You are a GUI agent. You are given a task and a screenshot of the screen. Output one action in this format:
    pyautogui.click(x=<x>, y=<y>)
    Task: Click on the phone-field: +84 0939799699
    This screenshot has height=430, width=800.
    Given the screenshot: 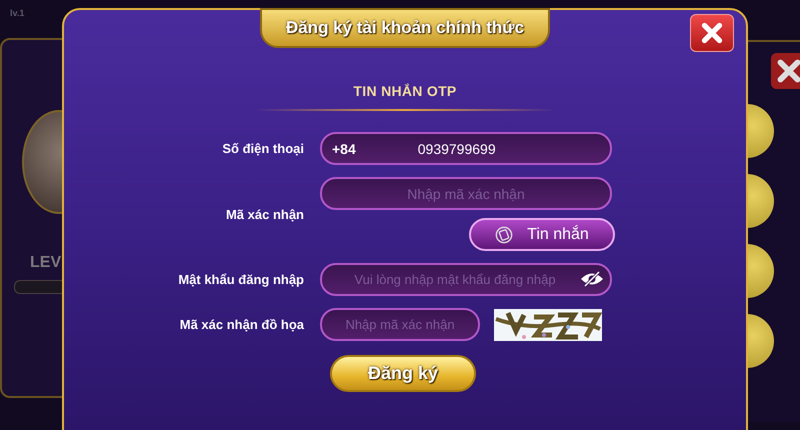 What is the action you would take?
    pyautogui.click(x=466, y=148)
    